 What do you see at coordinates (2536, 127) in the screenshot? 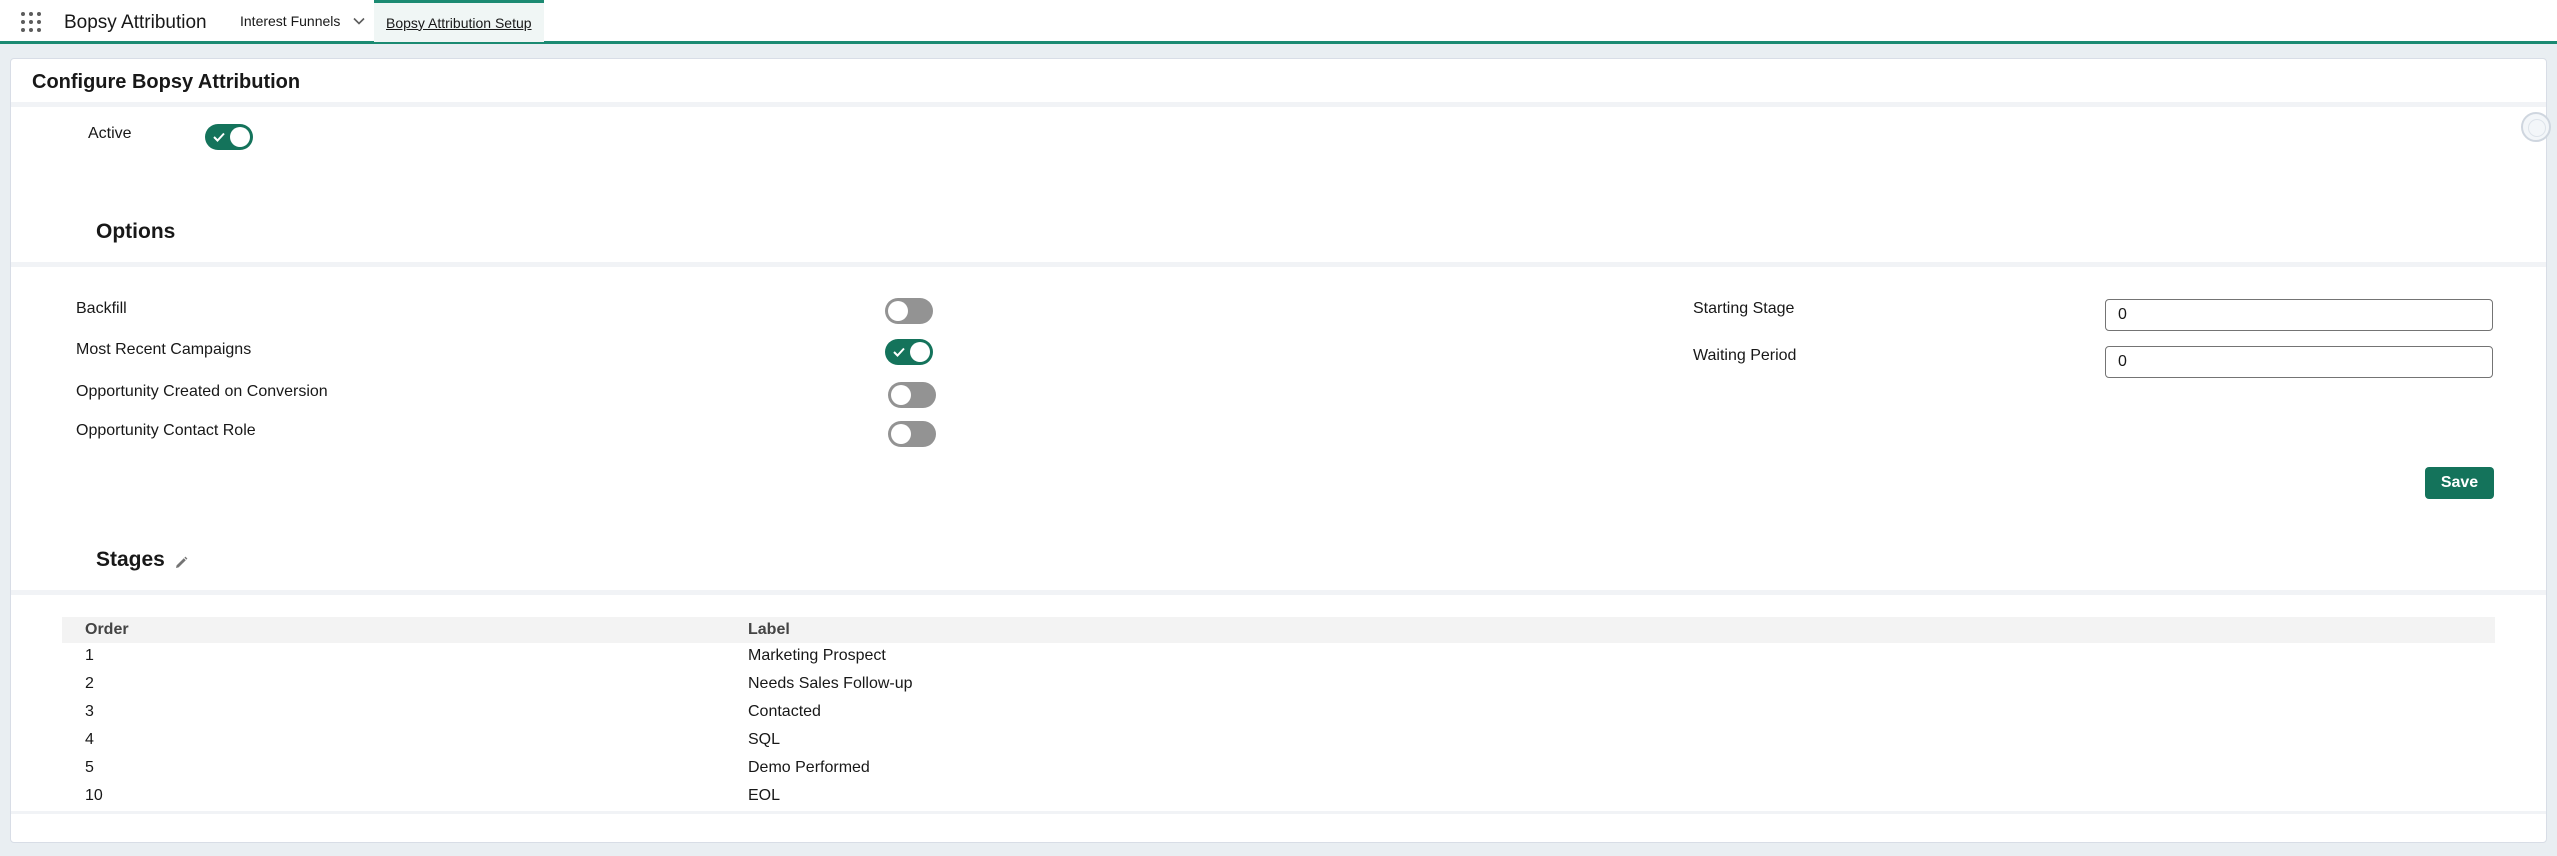
I see `scroll-indicator-icon` at bounding box center [2536, 127].